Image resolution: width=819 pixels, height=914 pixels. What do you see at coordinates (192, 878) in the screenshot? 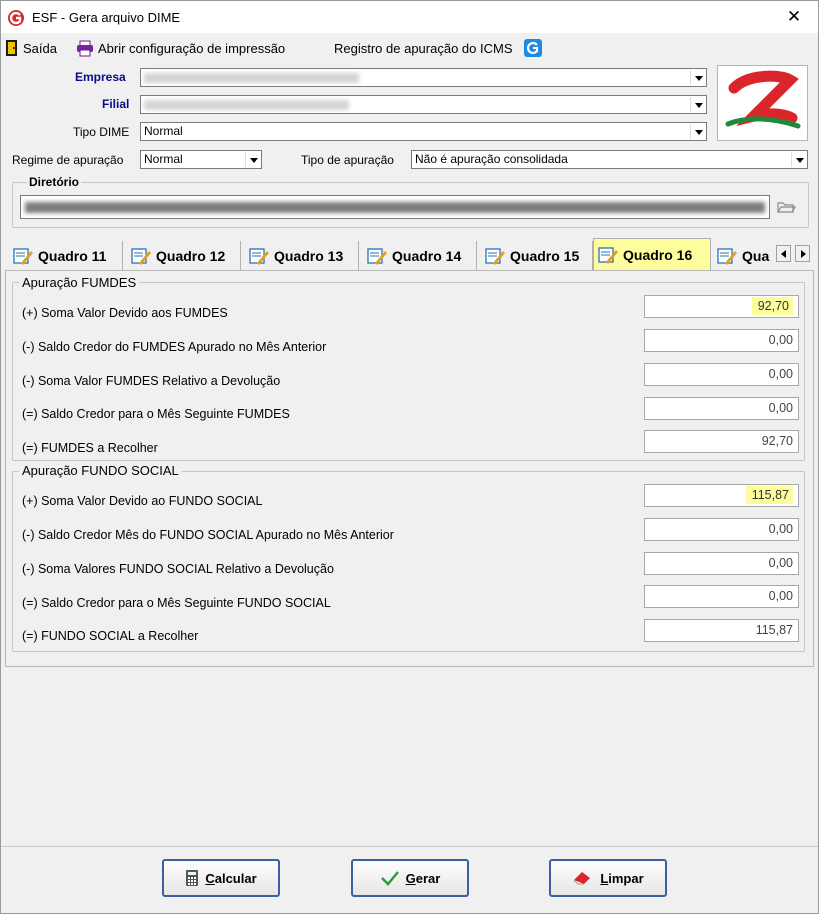
I see `calculator-icon` at bounding box center [192, 878].